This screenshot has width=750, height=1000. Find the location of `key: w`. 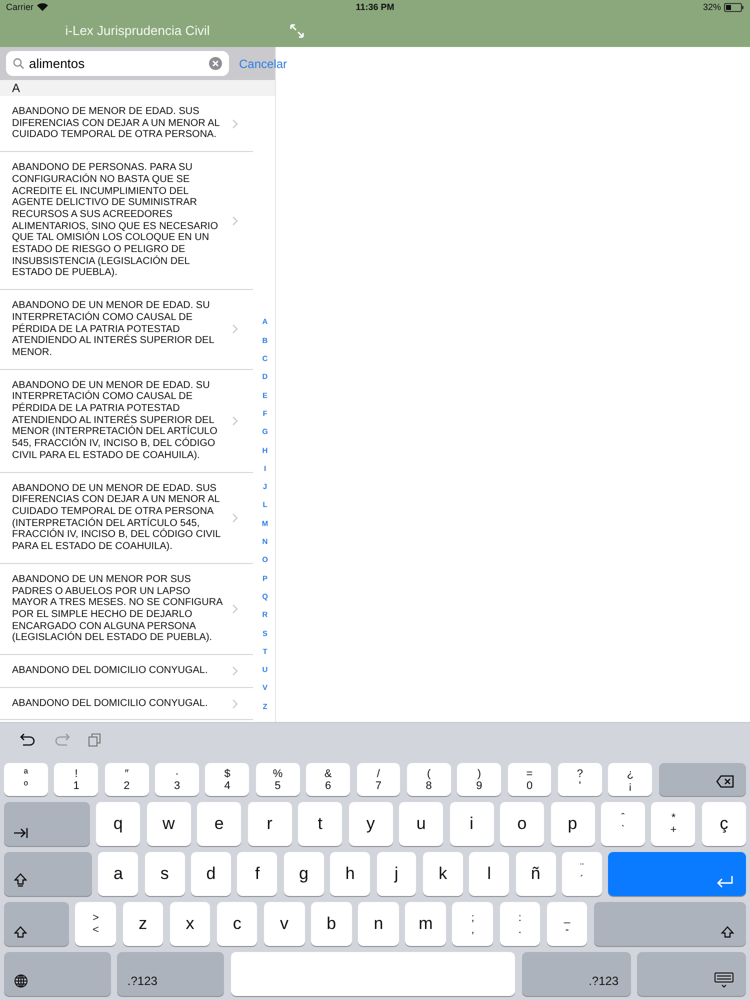

key: w is located at coordinates (168, 824).